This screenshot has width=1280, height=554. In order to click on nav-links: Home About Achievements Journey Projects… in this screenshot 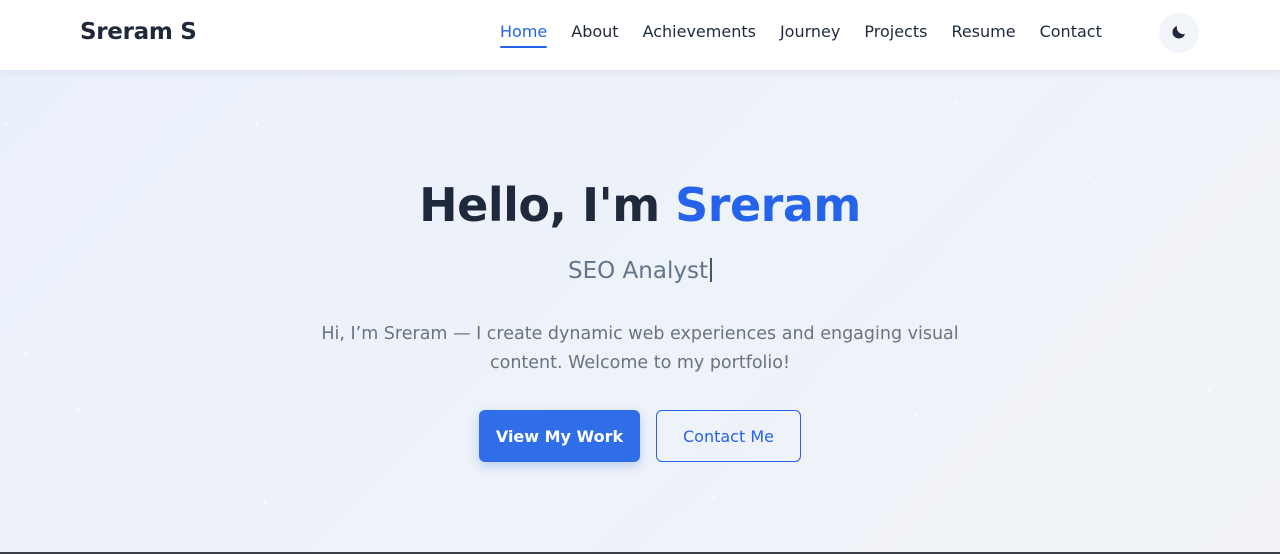, I will do `click(813, 35)`.